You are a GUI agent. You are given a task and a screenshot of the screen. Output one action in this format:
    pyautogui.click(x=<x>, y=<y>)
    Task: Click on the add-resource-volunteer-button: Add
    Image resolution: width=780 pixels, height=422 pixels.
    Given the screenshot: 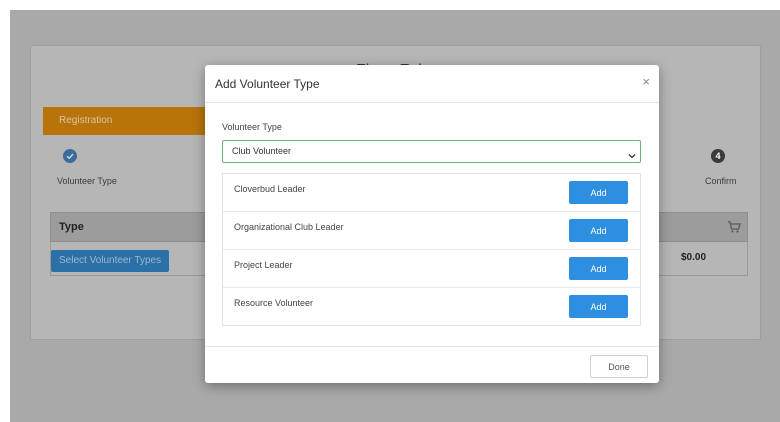 What is the action you would take?
    pyautogui.click(x=598, y=306)
    